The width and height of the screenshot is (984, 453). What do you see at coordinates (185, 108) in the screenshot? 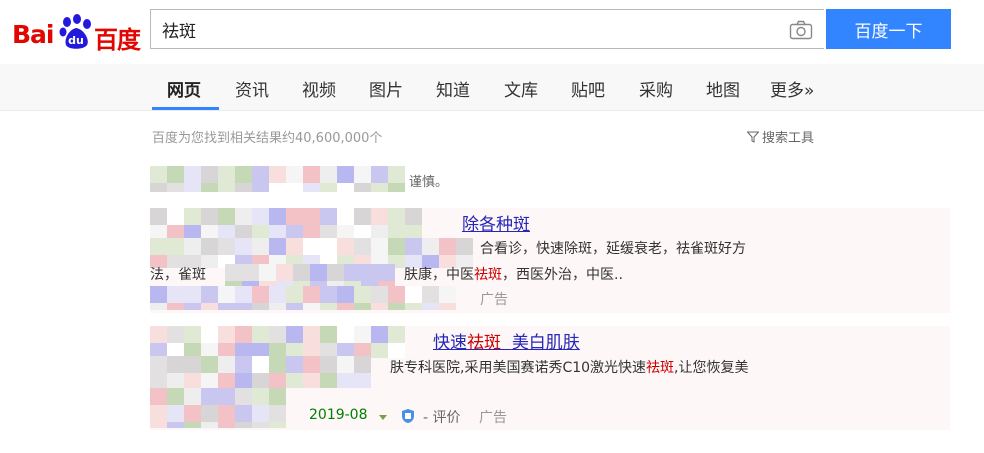
I see `active-tab-indicator` at bounding box center [185, 108].